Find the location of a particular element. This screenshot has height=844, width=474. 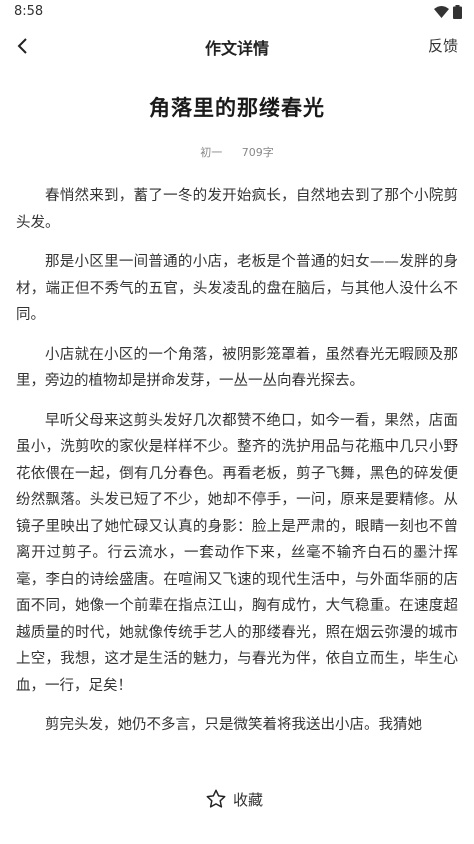

battery-icon is located at coordinates (457, 12).